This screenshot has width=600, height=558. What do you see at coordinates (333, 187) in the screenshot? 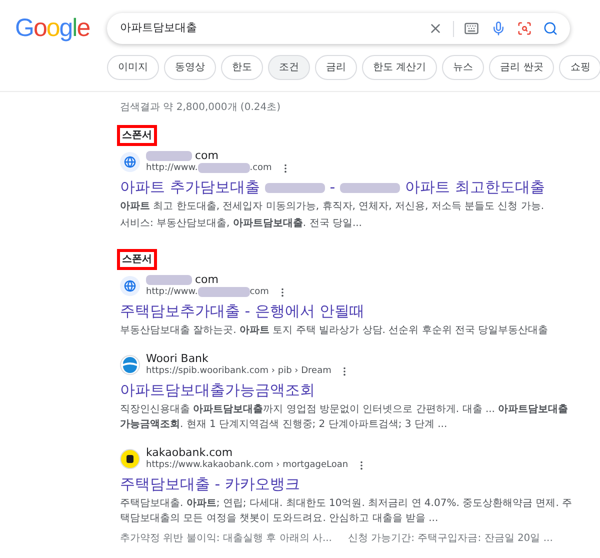
I see `result-title-link: -` at bounding box center [333, 187].